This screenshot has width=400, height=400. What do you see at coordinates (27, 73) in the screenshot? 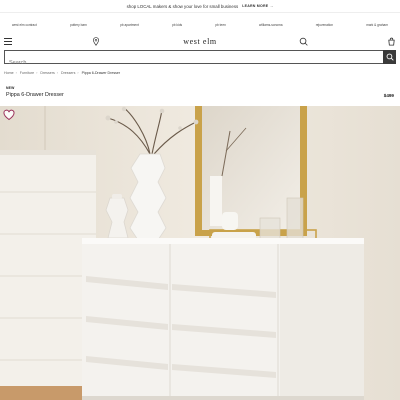
I see `breadcrumb-furniture: Furniture` at bounding box center [27, 73].